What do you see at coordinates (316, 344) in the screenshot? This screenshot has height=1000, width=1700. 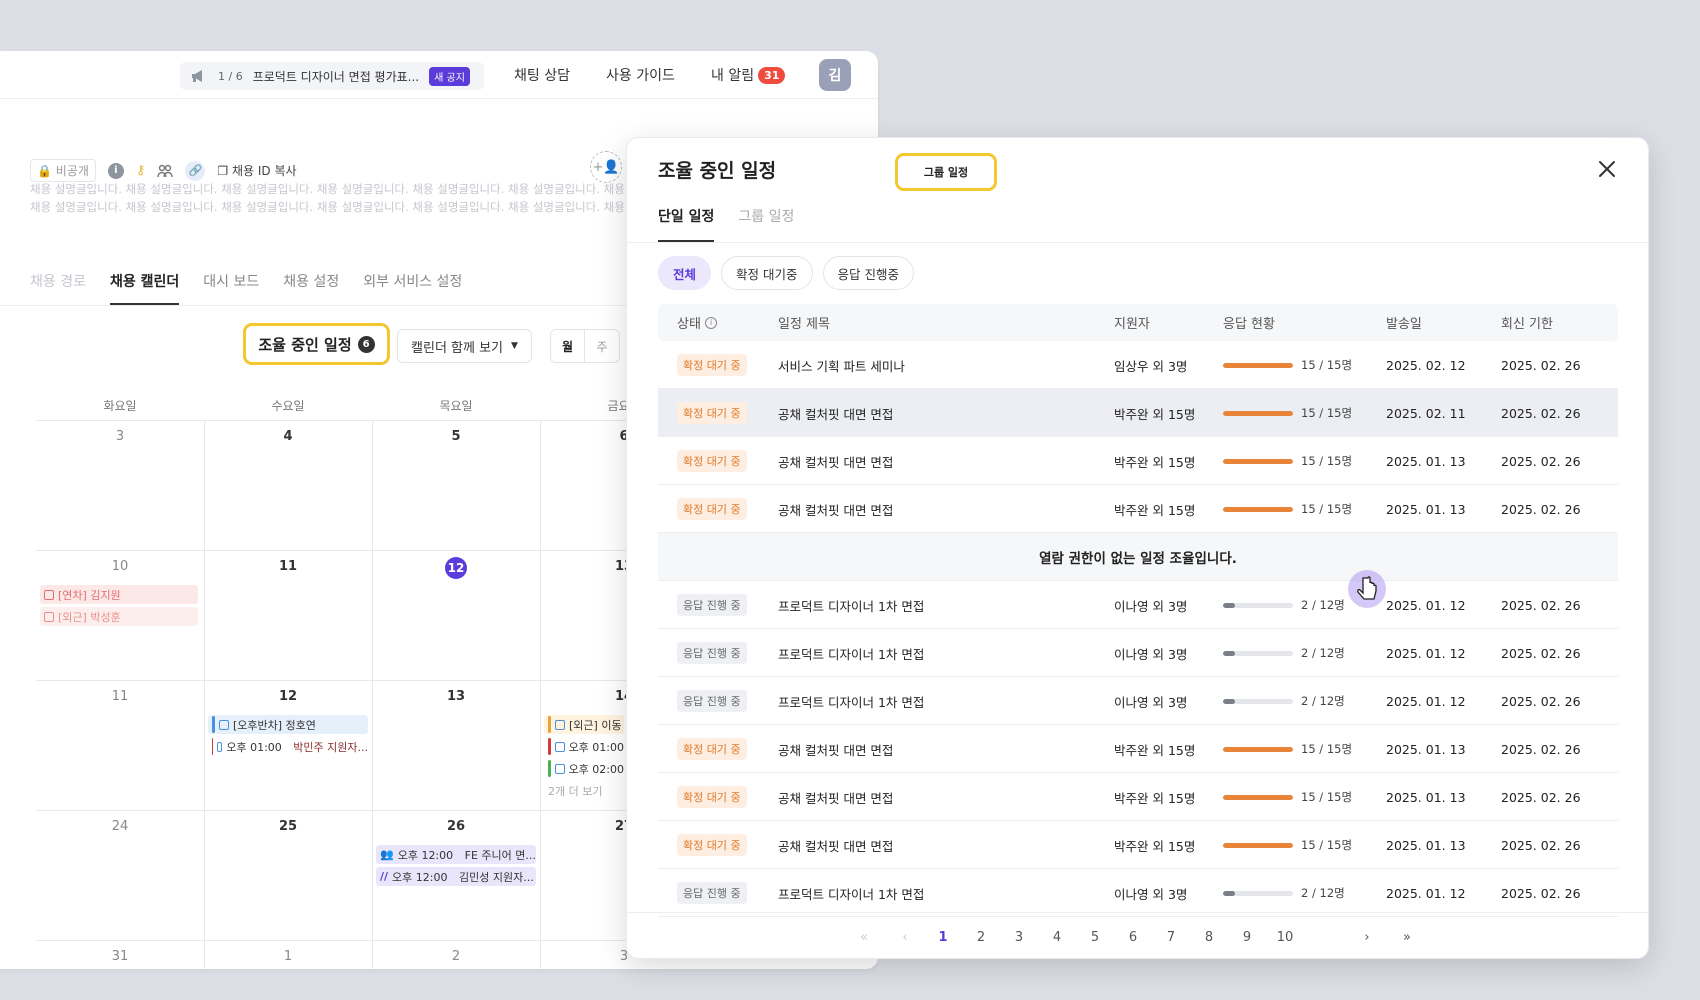 I see `pending-schedules-button: 조율 중인 일정 6` at bounding box center [316, 344].